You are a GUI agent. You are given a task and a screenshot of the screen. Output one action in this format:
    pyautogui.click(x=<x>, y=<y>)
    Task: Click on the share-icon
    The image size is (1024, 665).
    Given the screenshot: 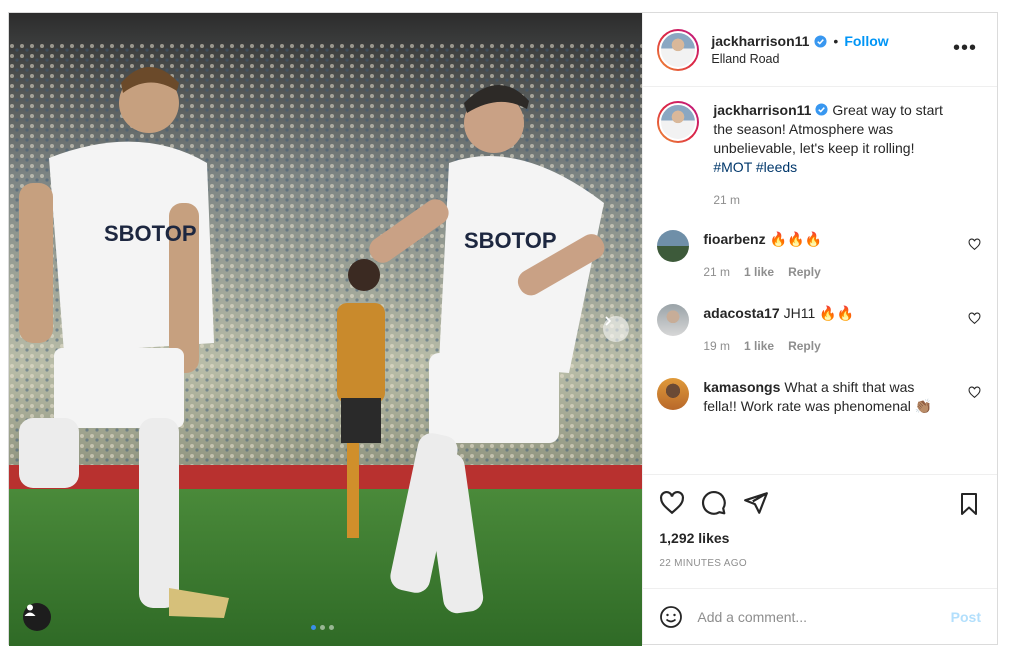 What is the action you would take?
    pyautogui.click(x=756, y=502)
    